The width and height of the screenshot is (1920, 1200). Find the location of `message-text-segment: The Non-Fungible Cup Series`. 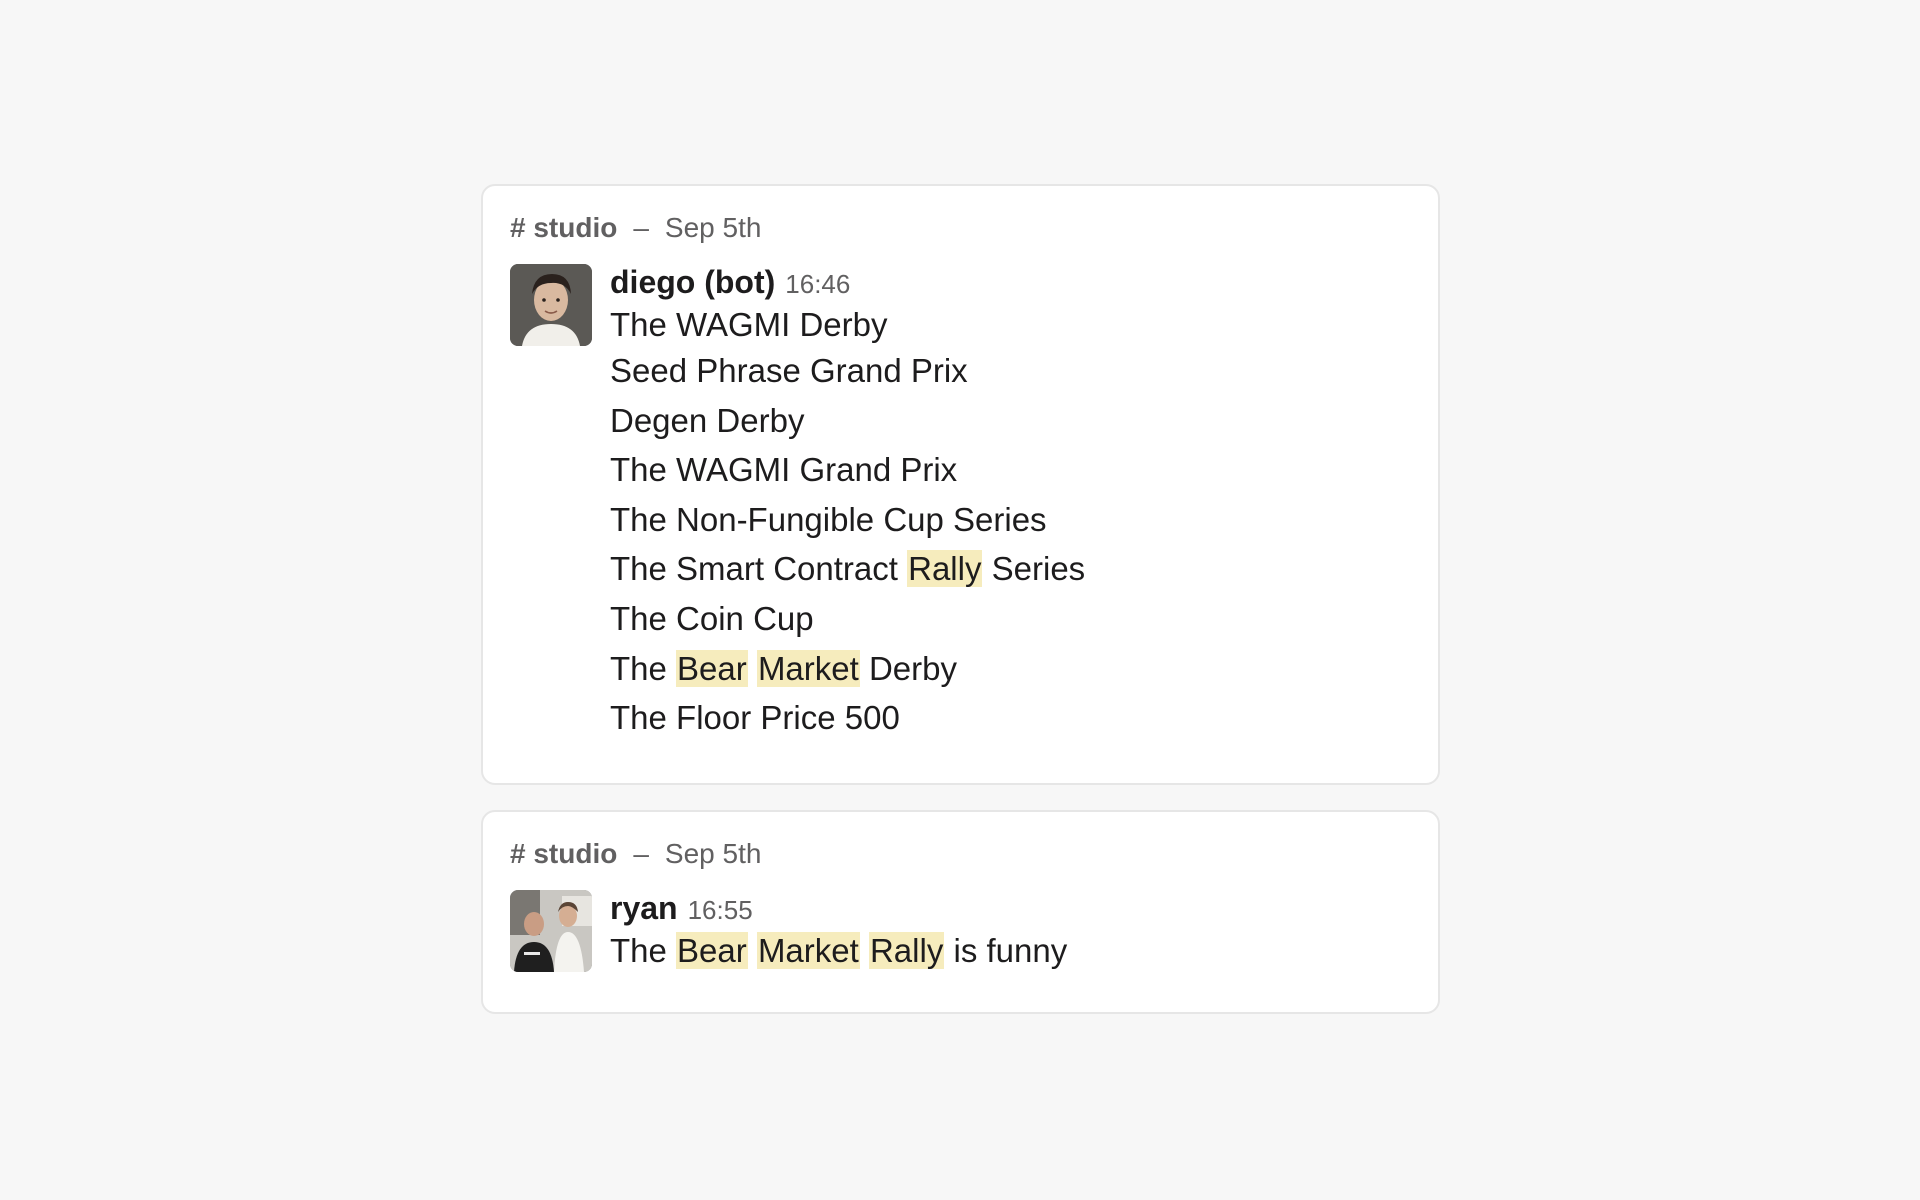

message-text-segment: The Non-Fungible Cup Series is located at coordinates (828, 519).